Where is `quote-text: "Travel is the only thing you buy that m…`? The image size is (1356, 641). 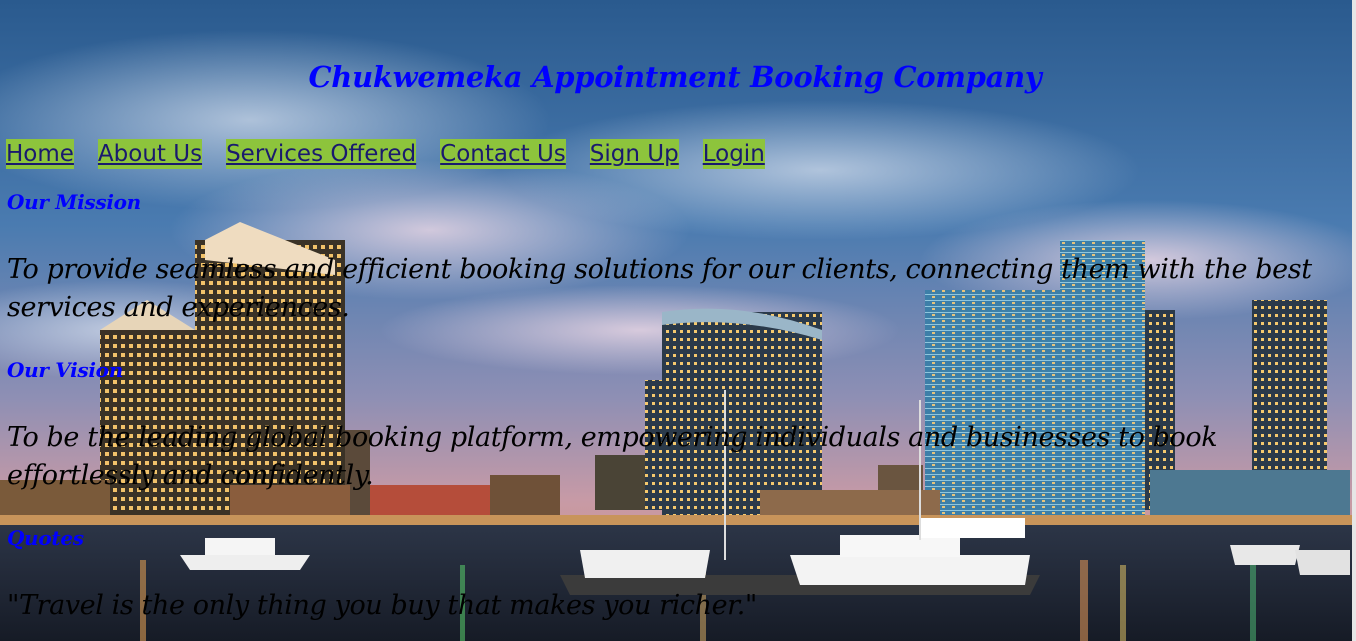
quote-text: "Travel is the only thing you buy that m… is located at coordinates (382, 605).